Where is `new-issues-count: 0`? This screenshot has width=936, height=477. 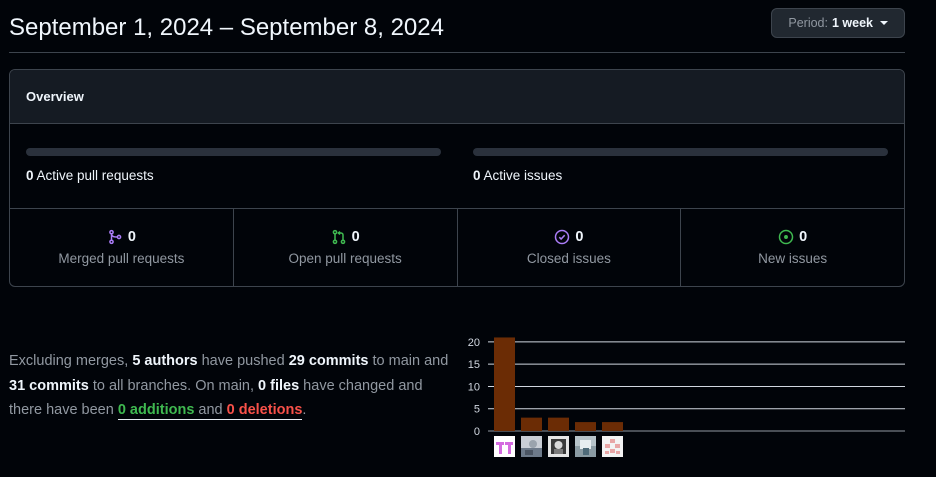 new-issues-count: 0 is located at coordinates (803, 237).